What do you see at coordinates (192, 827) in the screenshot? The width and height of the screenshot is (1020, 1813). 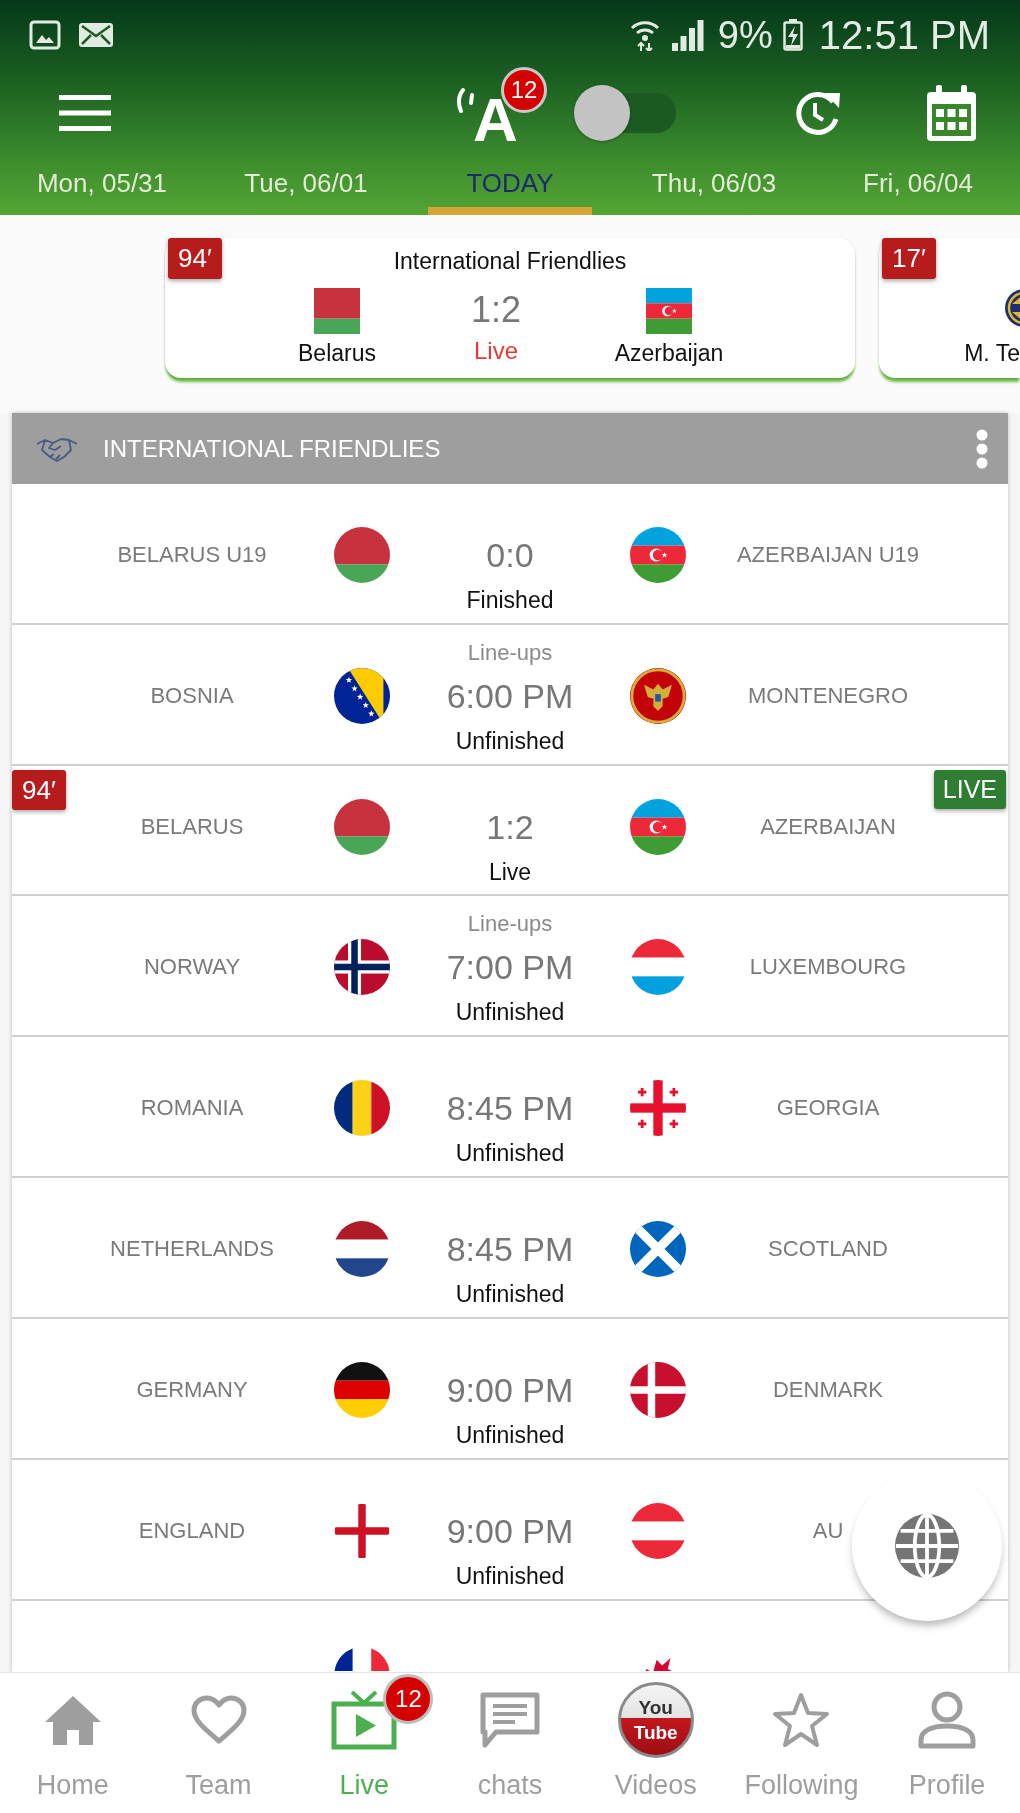 I see `team-name: BELARUS` at bounding box center [192, 827].